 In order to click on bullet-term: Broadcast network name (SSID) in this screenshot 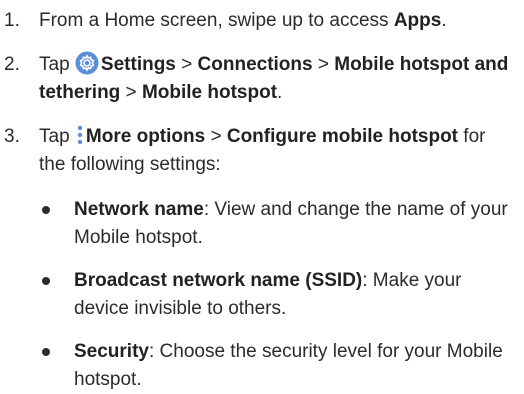, I will do `click(218, 280)`.